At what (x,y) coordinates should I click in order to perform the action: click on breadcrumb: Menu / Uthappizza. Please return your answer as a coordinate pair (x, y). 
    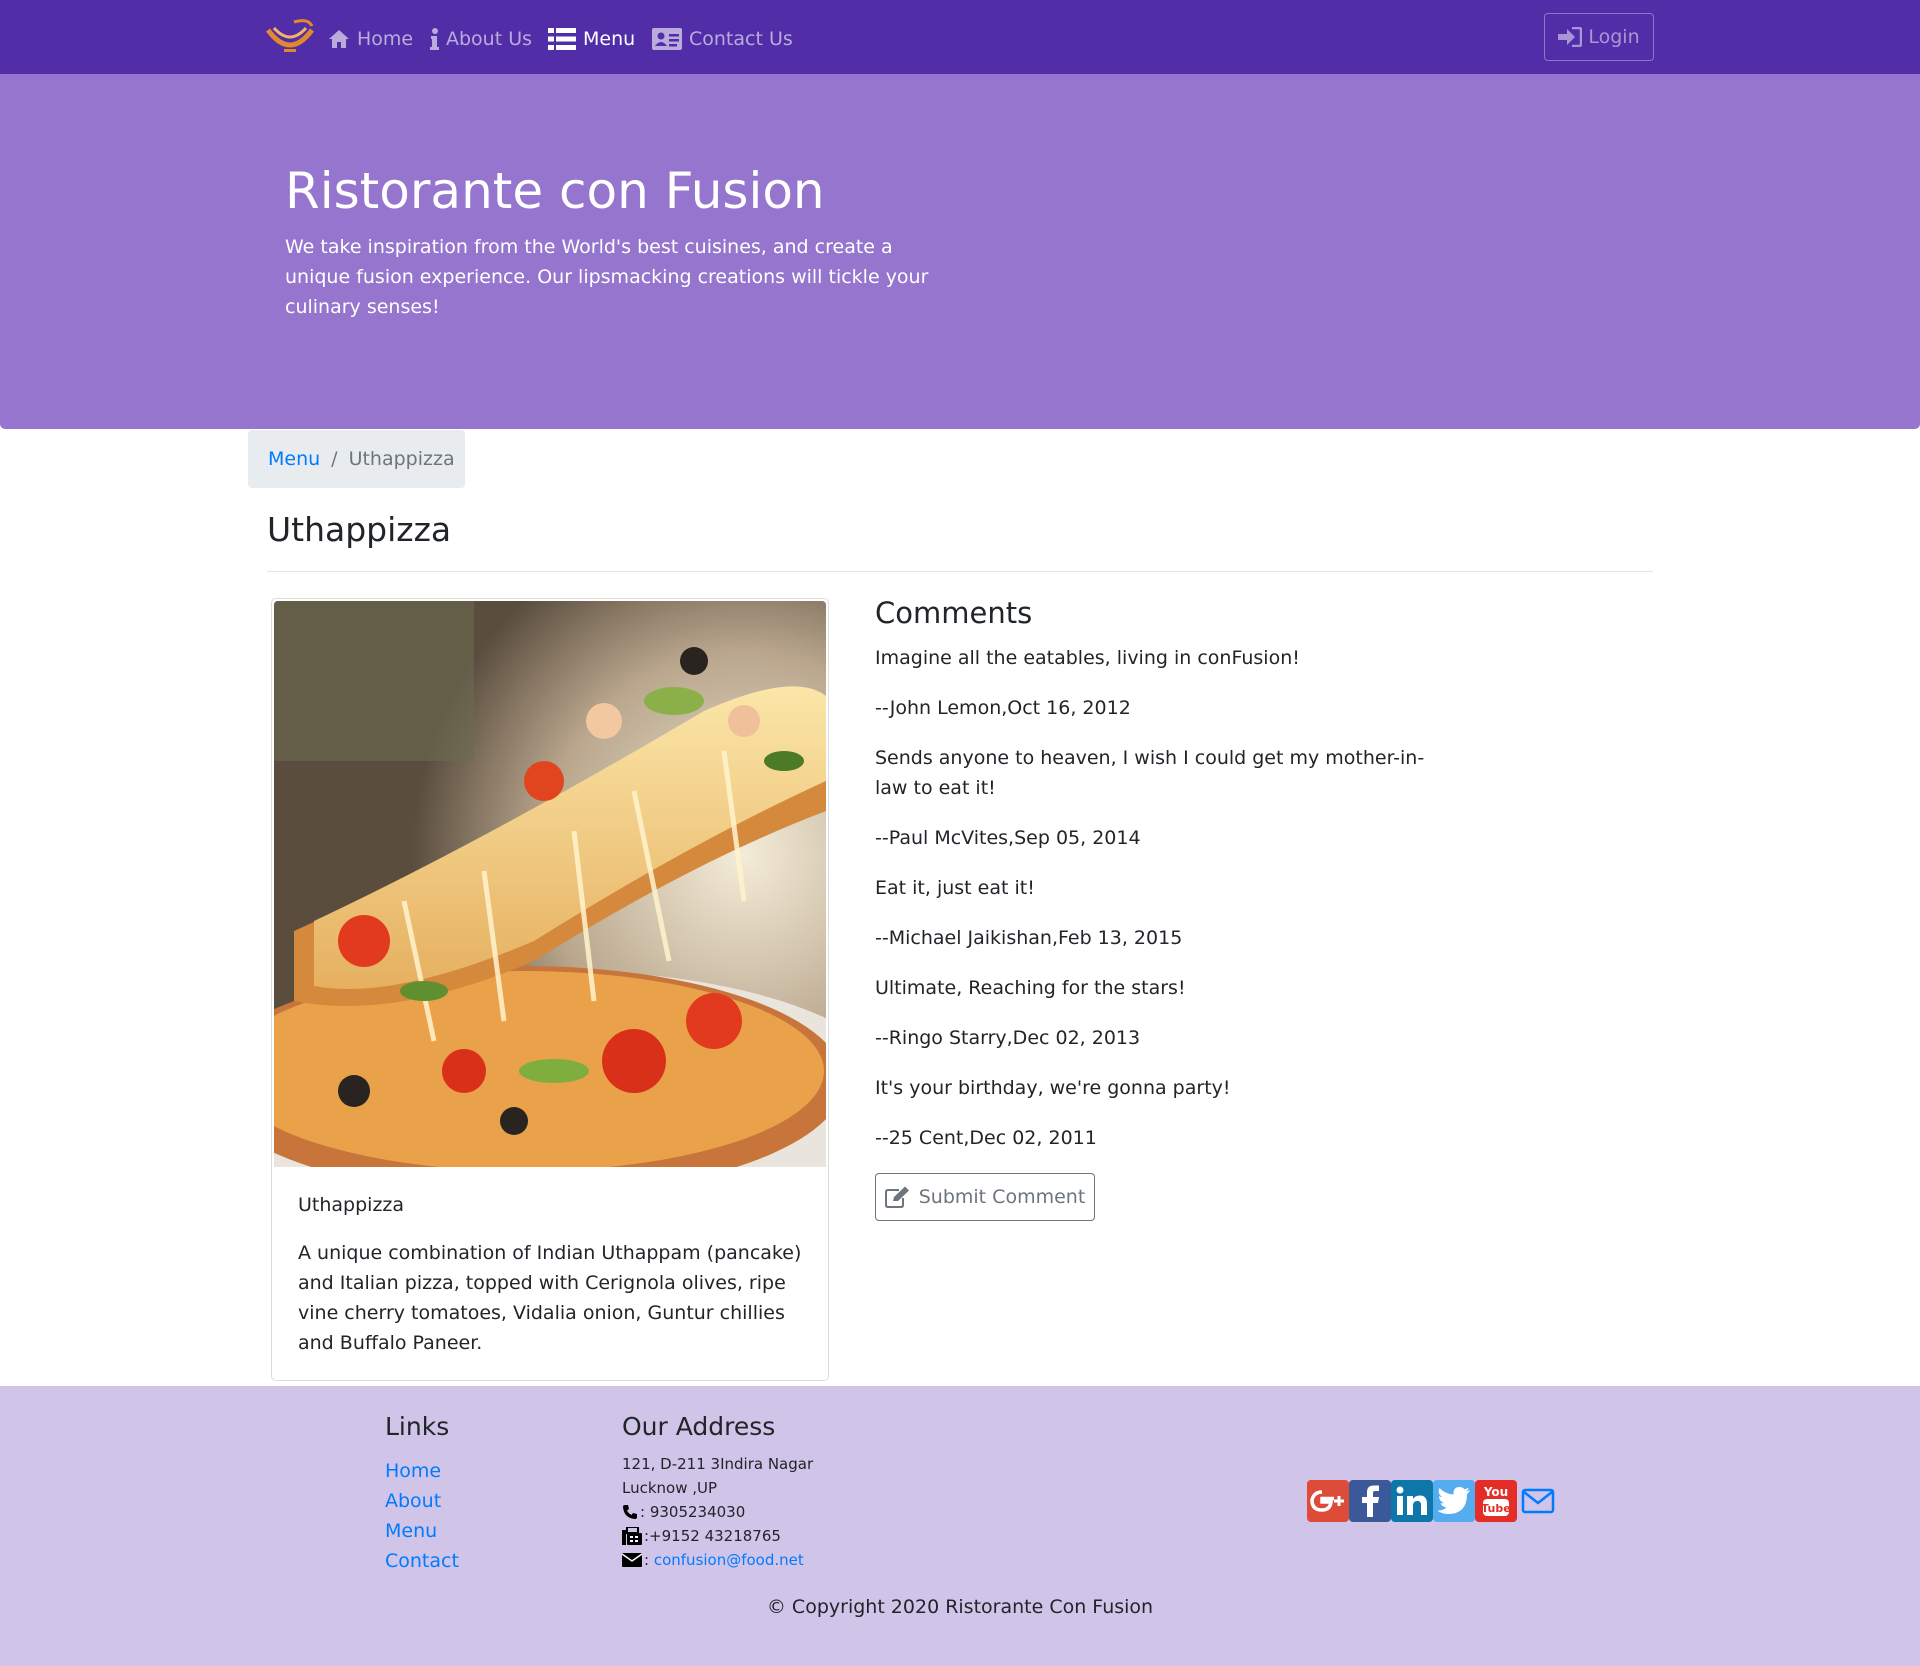
    Looking at the image, I should click on (356, 459).